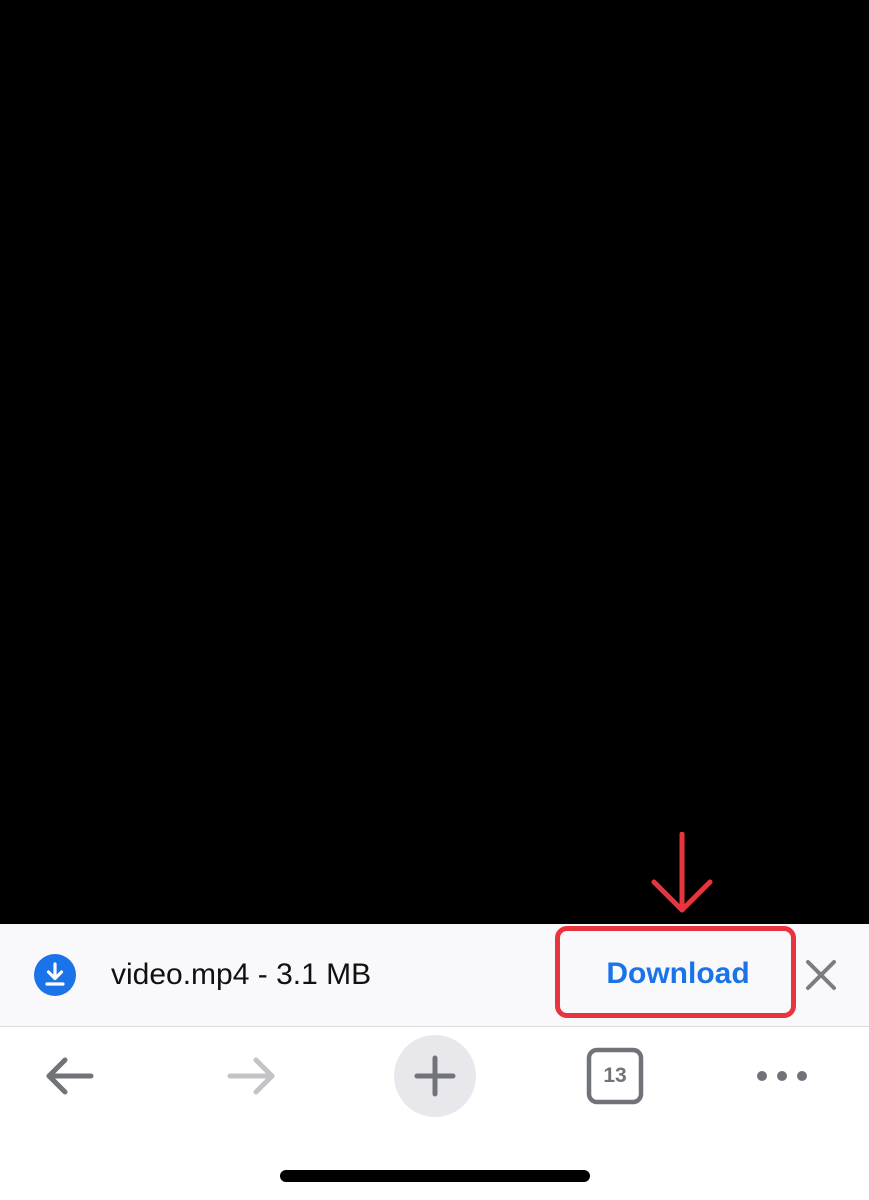 This screenshot has width=869, height=1200. I want to click on more-horizontal-icon, so click(782, 1076).